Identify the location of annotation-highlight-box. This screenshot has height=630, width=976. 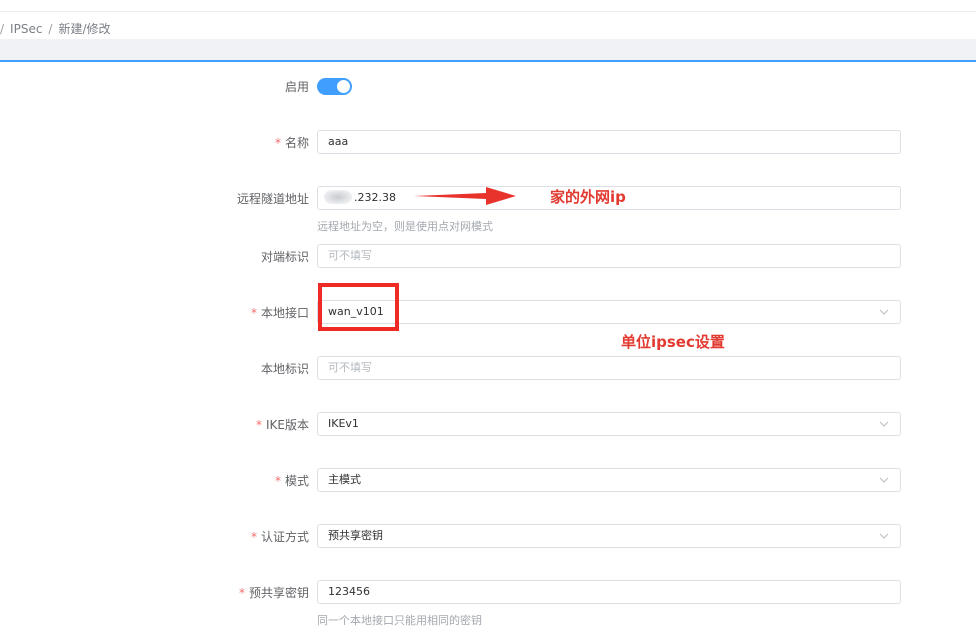
(358, 307).